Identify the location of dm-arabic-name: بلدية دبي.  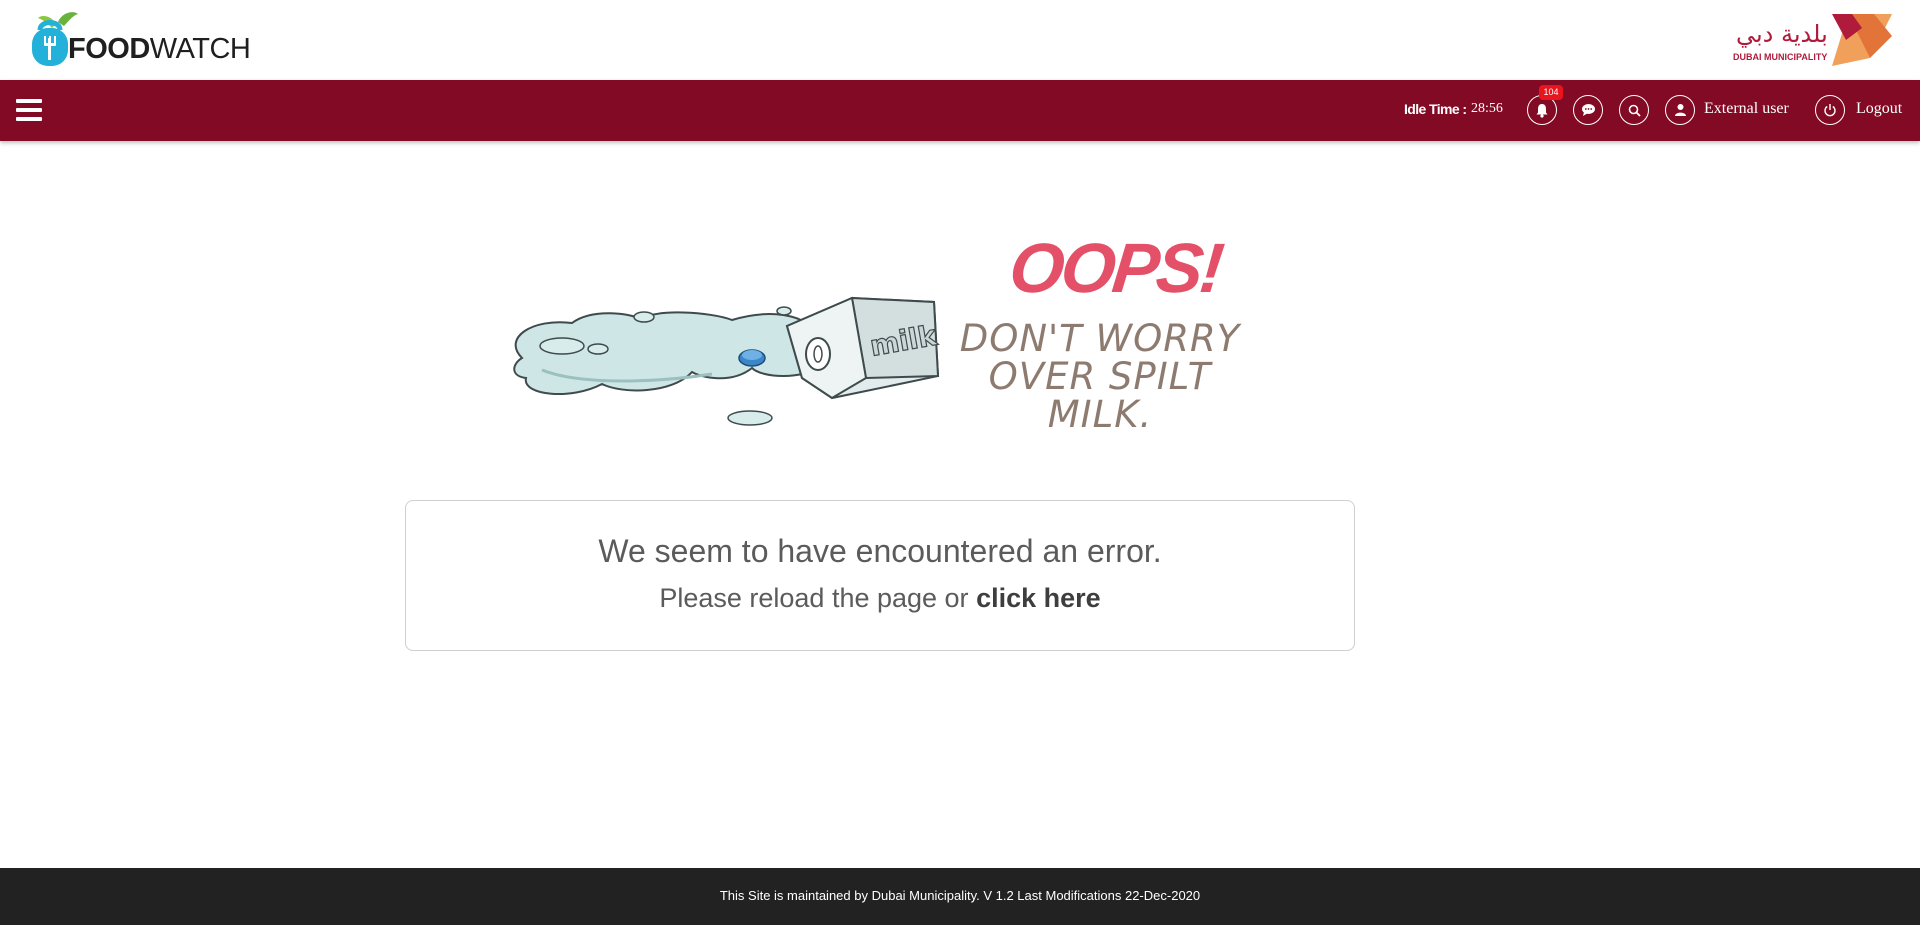
(1782, 34).